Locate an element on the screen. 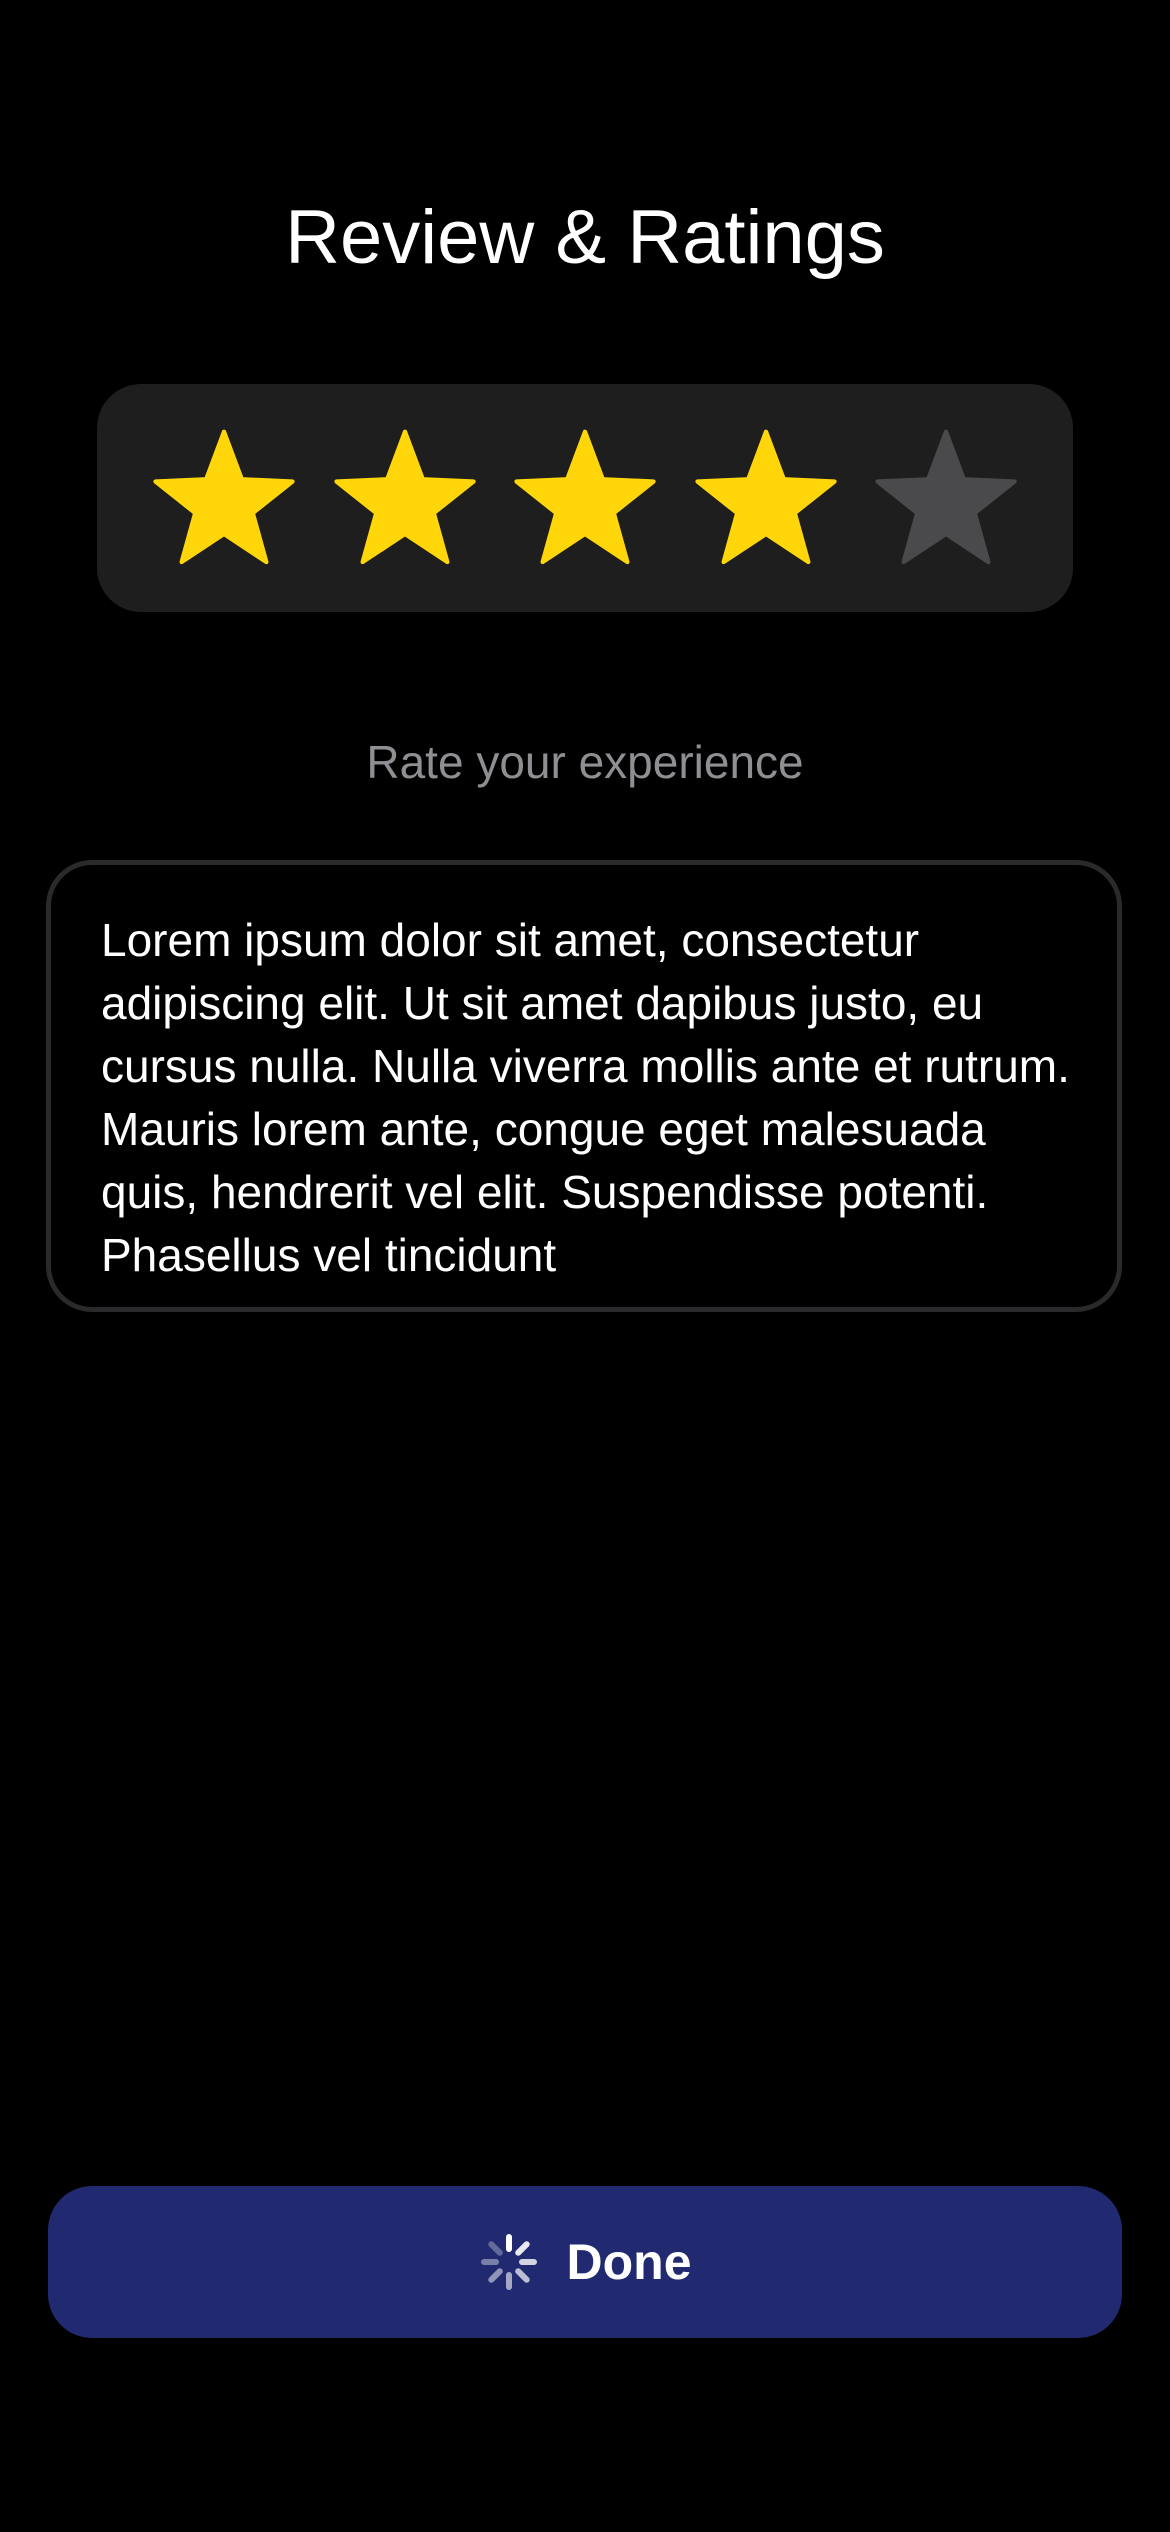  star-4-icon is located at coordinates (766, 498).